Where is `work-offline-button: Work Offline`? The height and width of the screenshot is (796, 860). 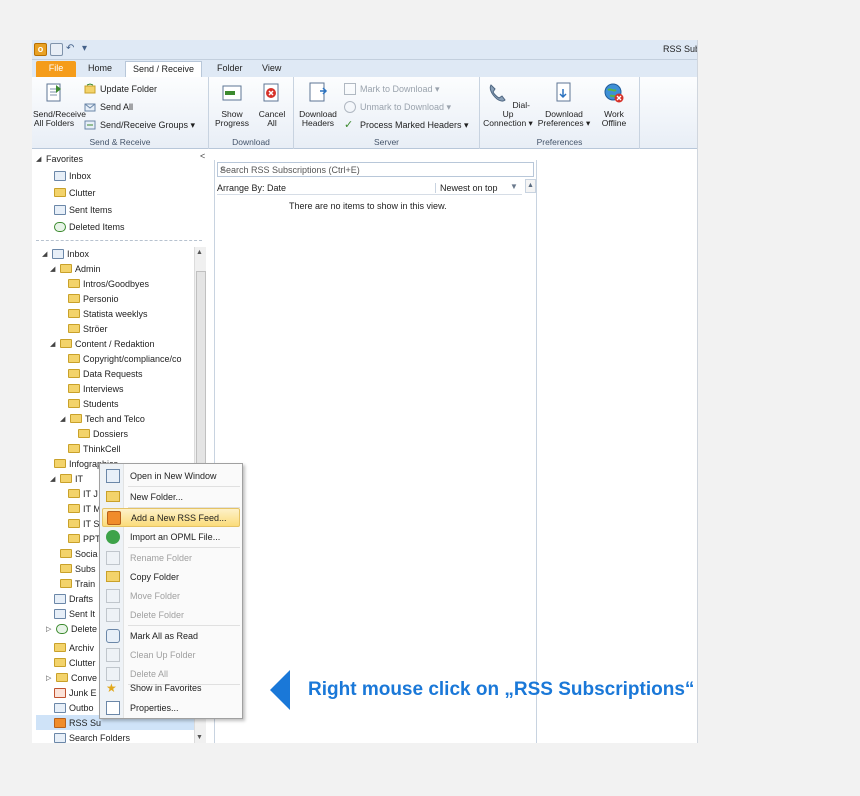 work-offline-button: Work Offline is located at coordinates (614, 104).